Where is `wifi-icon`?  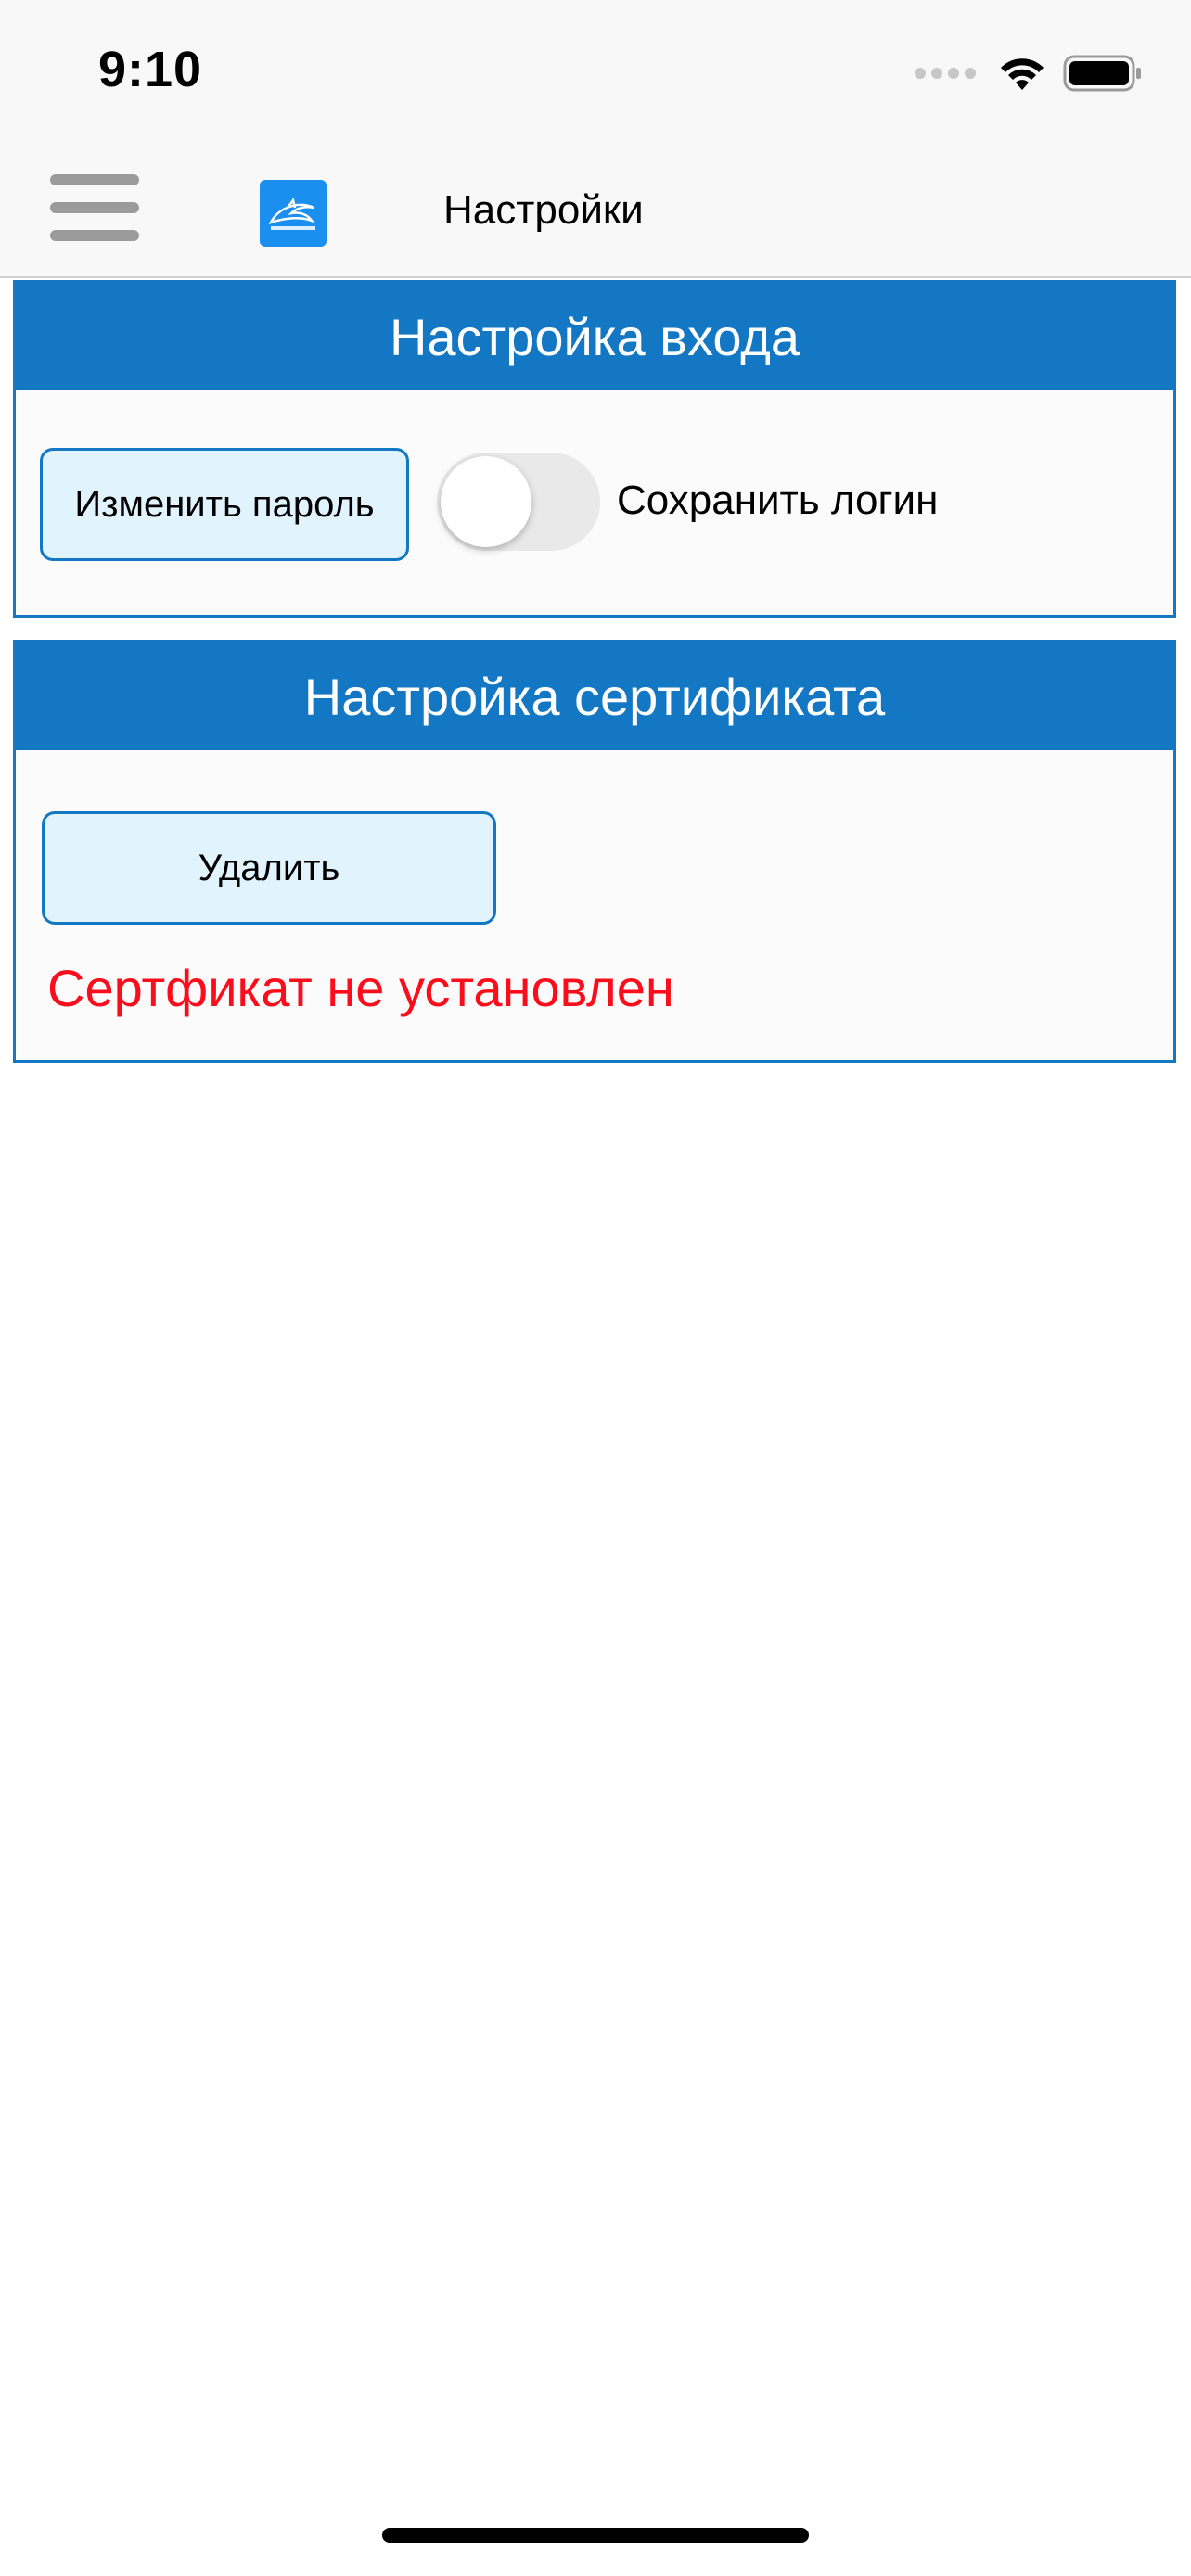
wifi-icon is located at coordinates (1022, 74).